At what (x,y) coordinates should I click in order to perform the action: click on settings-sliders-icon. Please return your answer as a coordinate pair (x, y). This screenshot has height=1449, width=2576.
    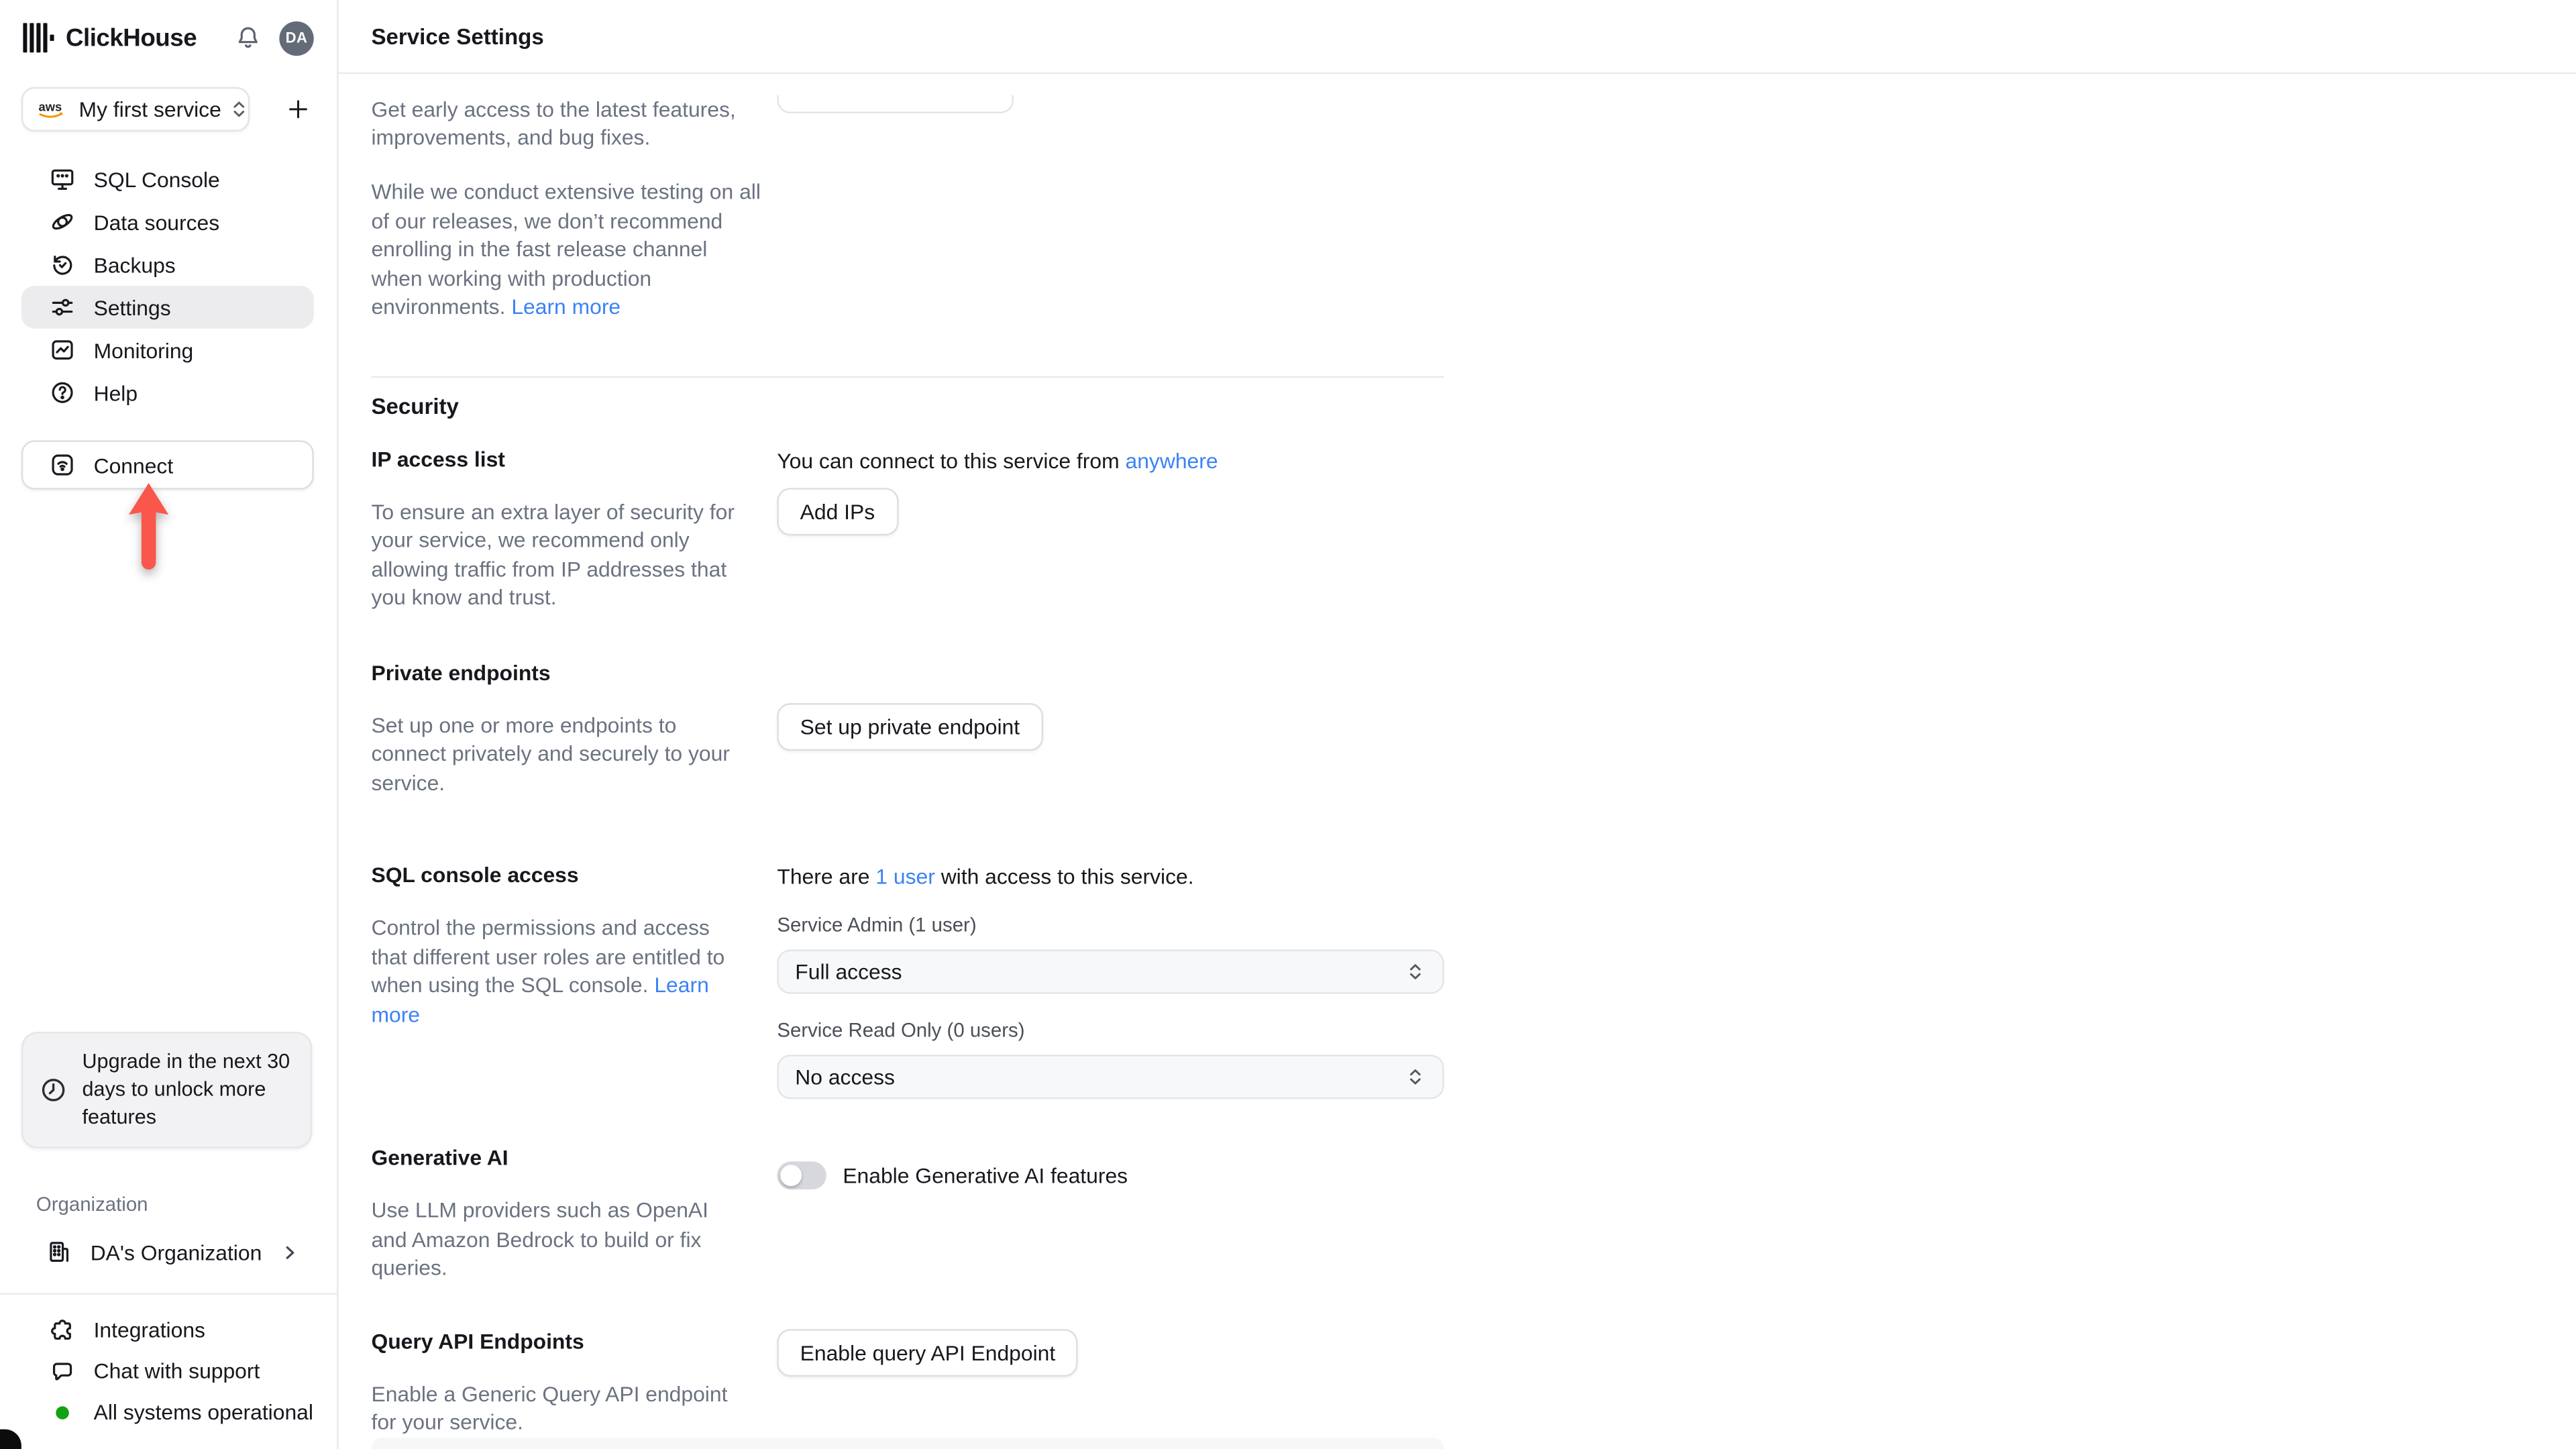
    Looking at the image, I should click on (62, 307).